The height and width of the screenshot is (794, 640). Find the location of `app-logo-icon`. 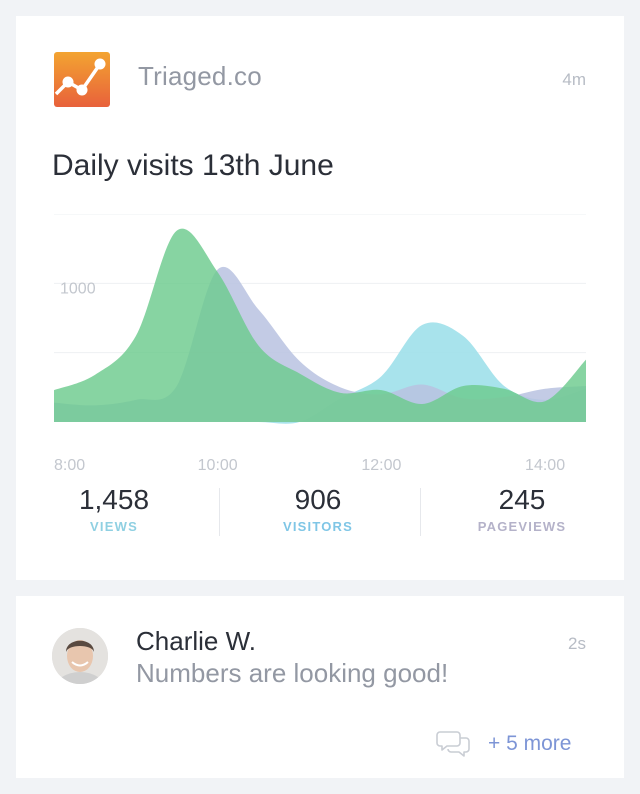

app-logo-icon is located at coordinates (82, 79).